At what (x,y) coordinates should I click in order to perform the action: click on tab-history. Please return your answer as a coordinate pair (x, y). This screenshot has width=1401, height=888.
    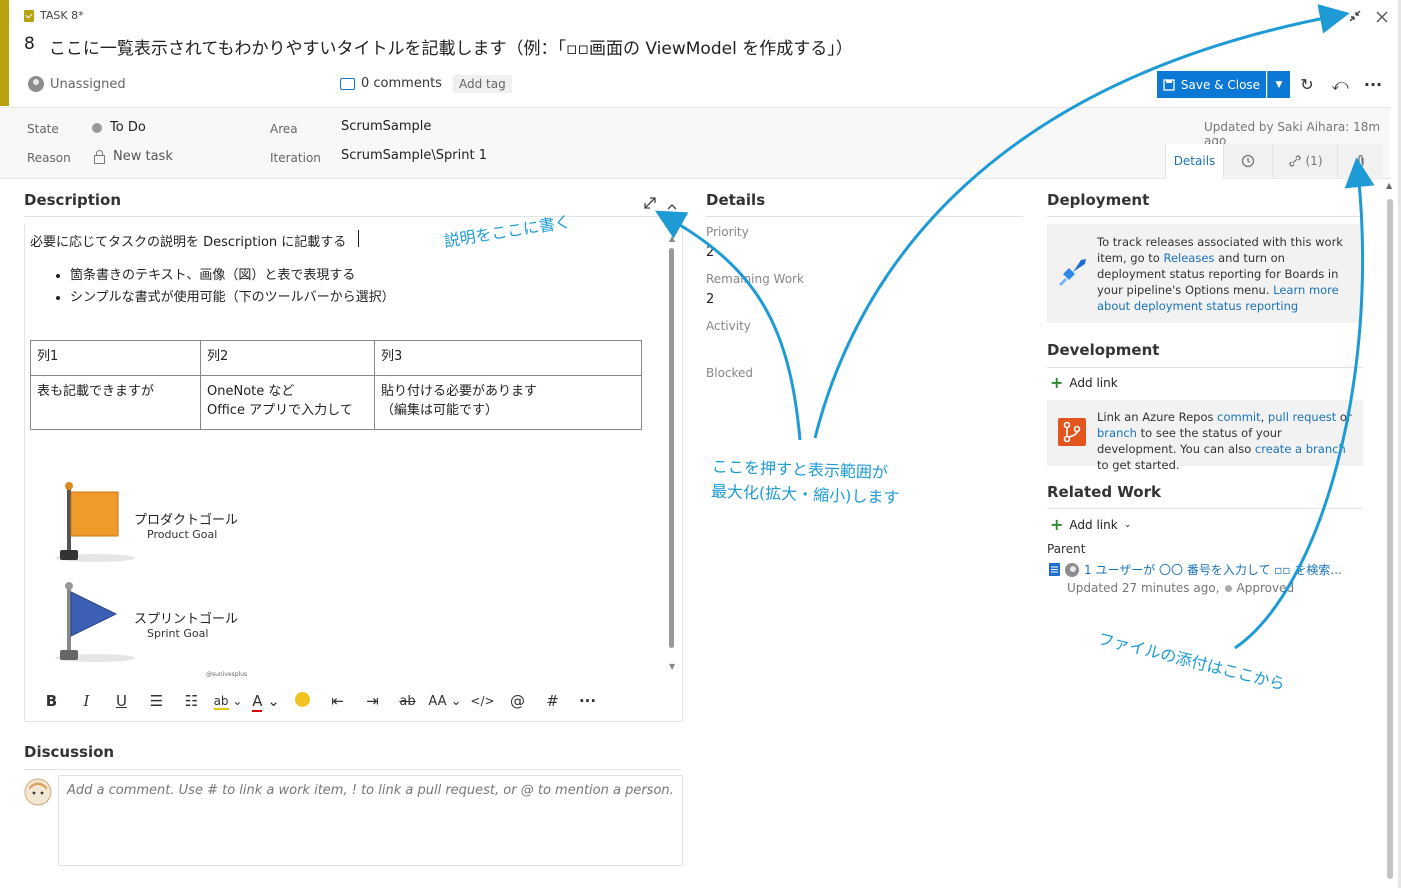
    Looking at the image, I should click on (1247, 160).